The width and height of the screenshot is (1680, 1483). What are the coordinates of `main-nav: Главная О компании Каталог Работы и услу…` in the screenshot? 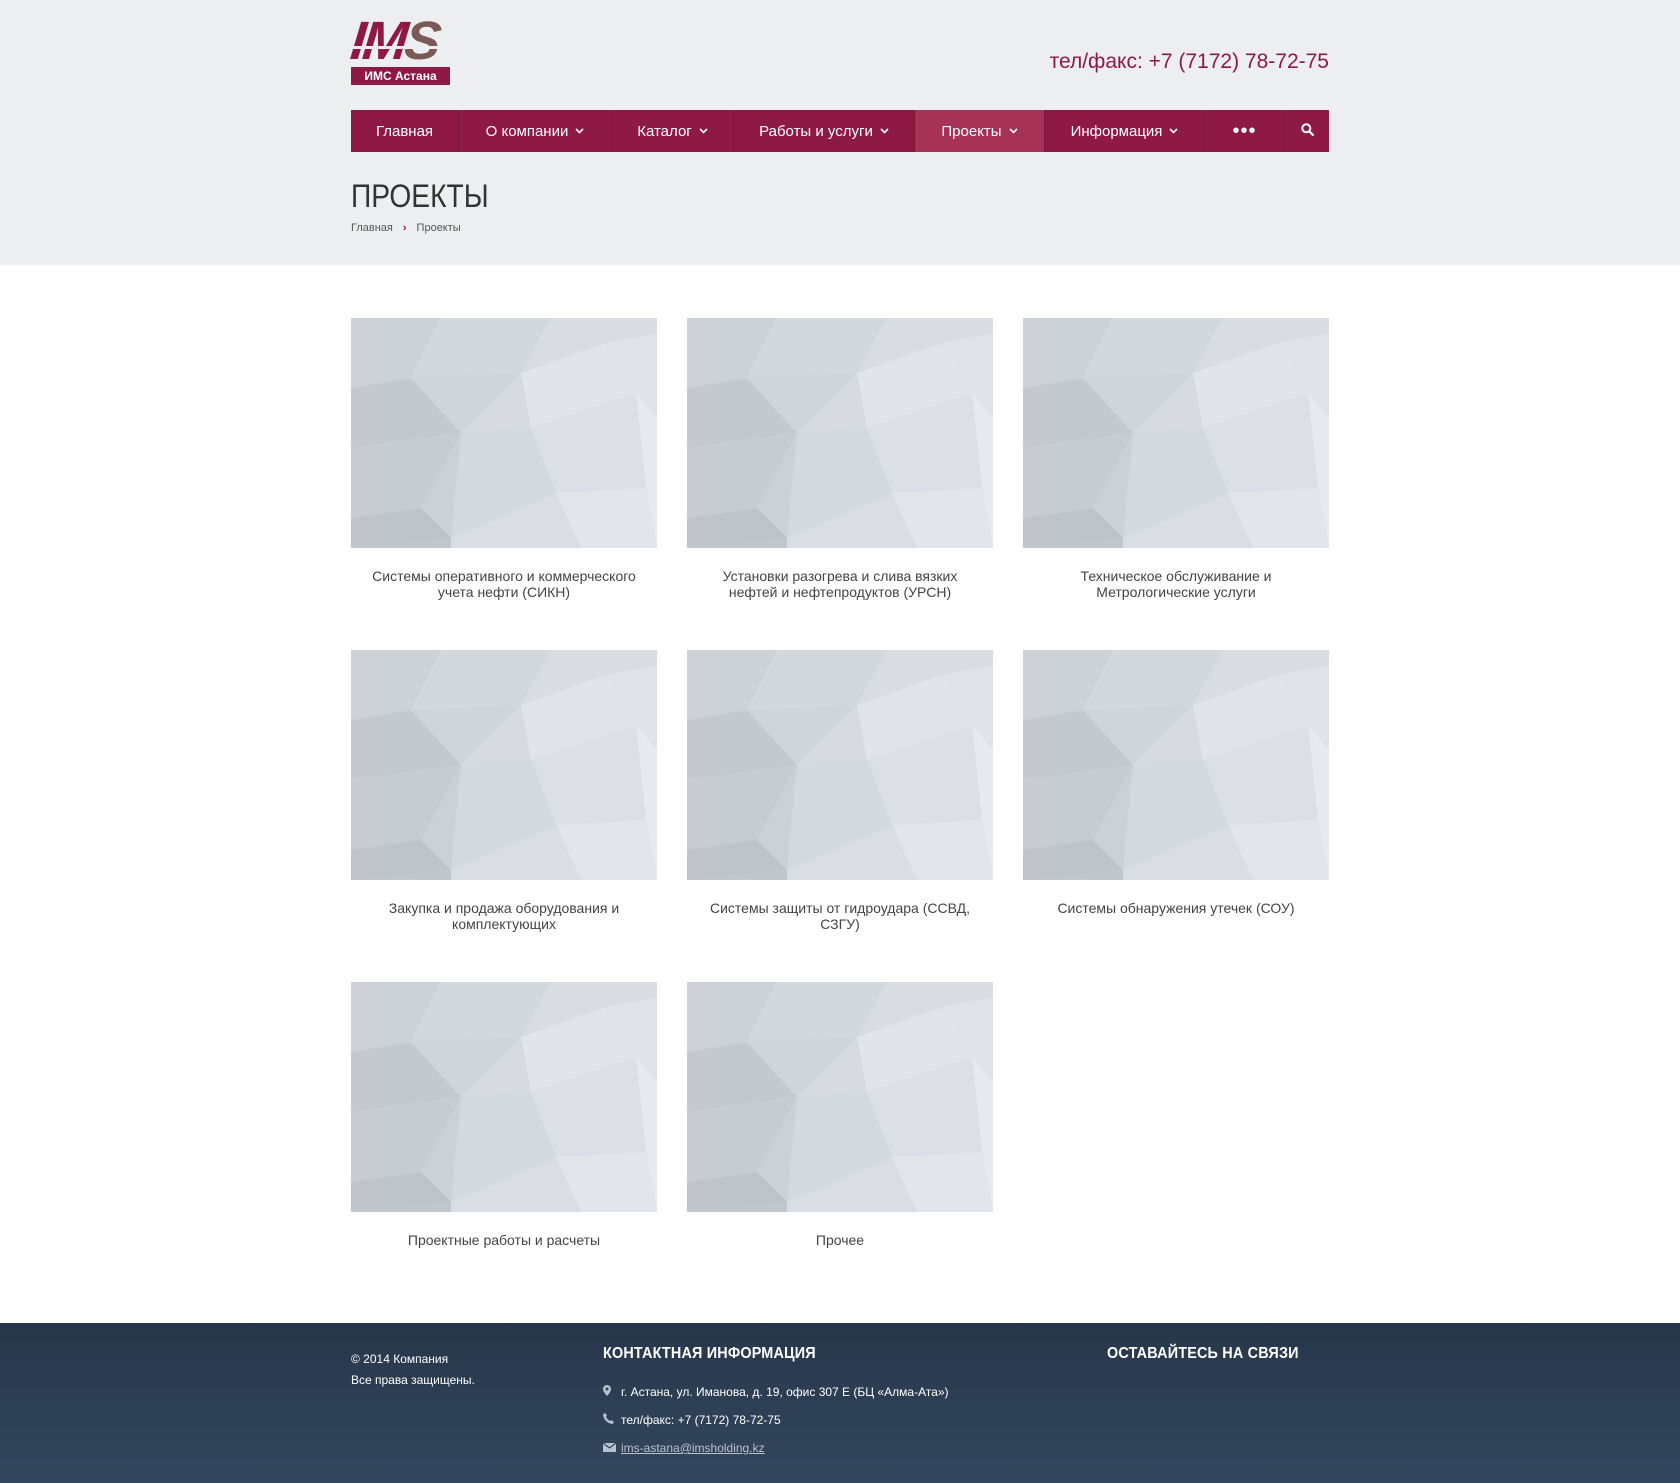 It's located at (840, 131).